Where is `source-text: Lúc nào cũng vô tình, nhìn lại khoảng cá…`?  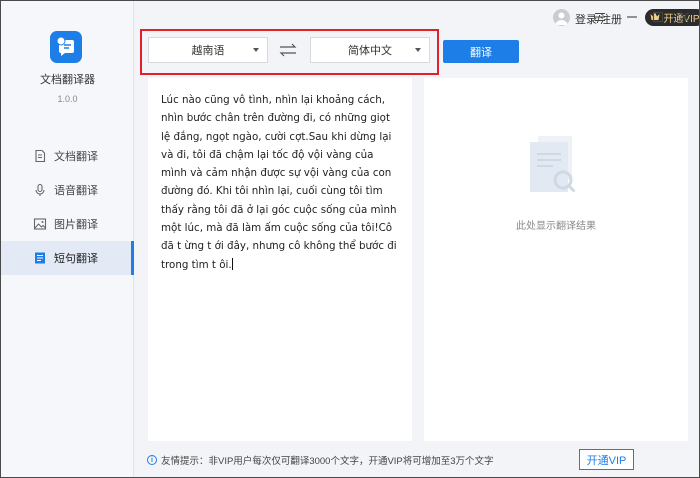 source-text: Lúc nào cũng vô tình, nhìn lại khoảng cá… is located at coordinates (279, 182).